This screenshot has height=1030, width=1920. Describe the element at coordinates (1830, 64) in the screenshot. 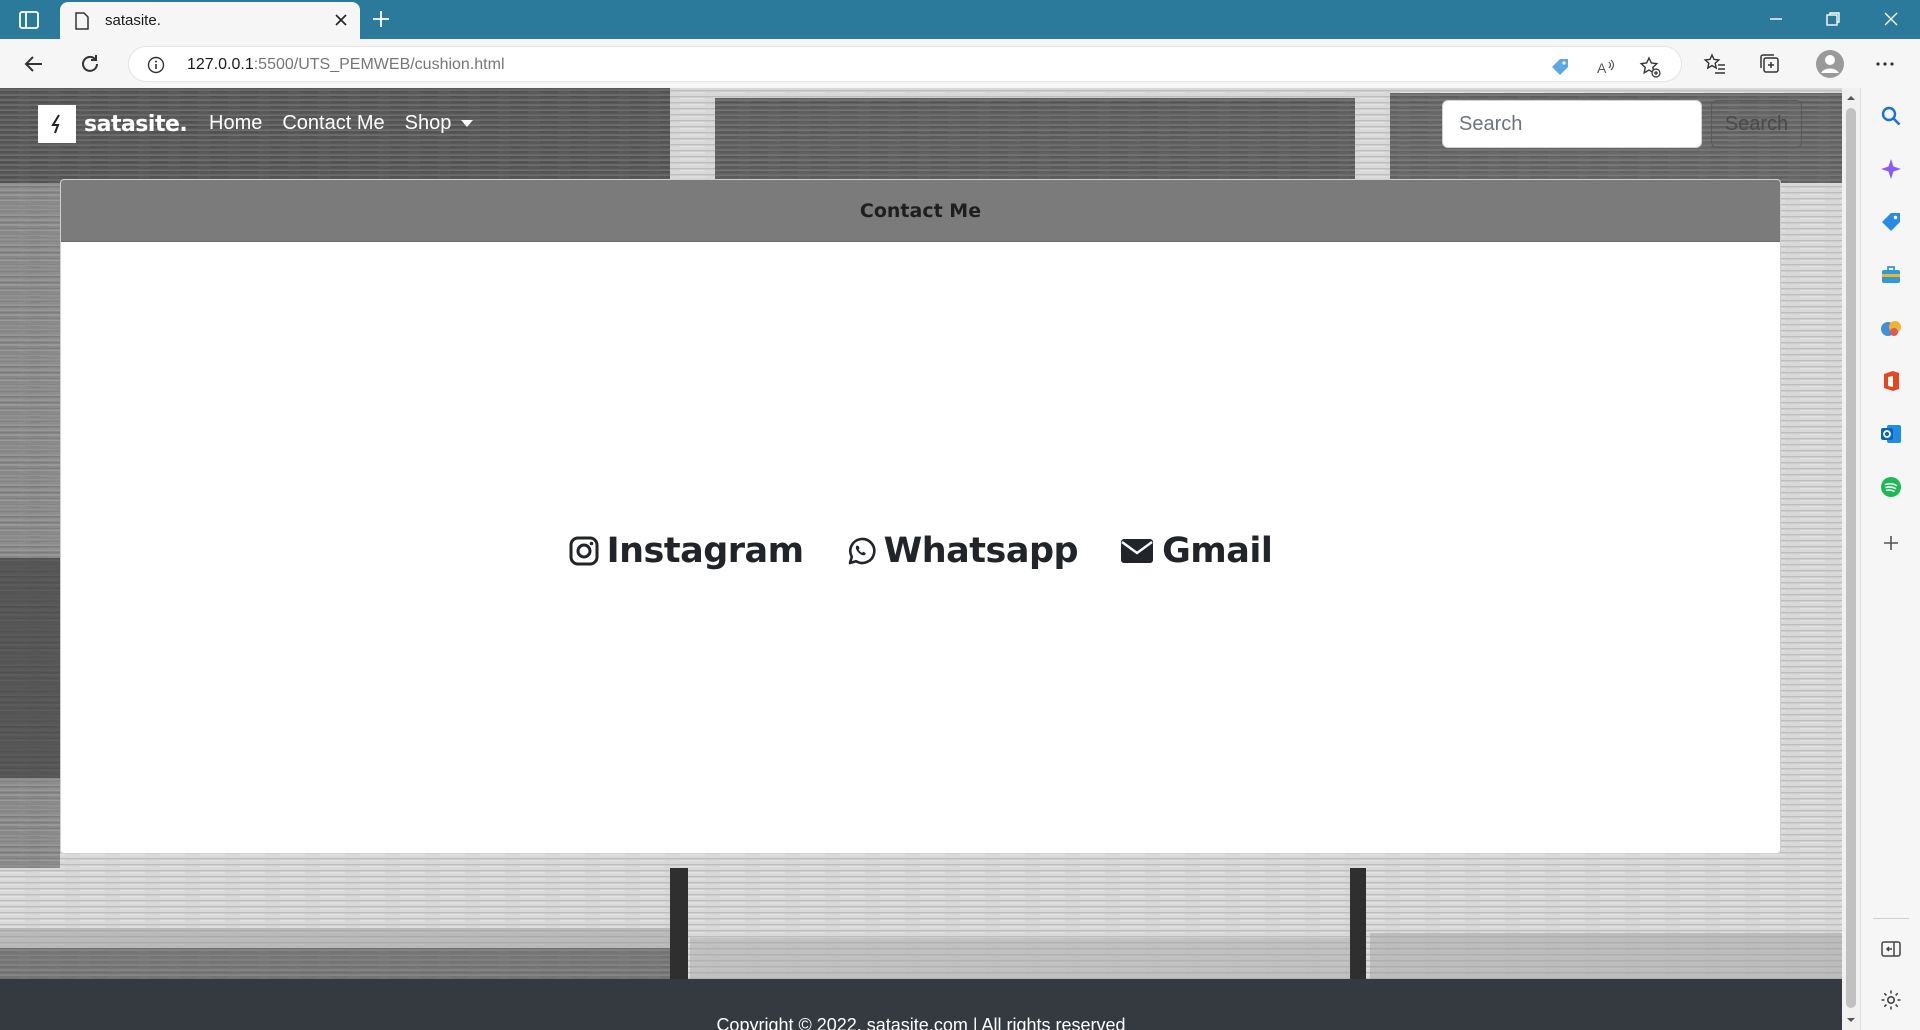

I see `profile-avatar-icon` at that location.